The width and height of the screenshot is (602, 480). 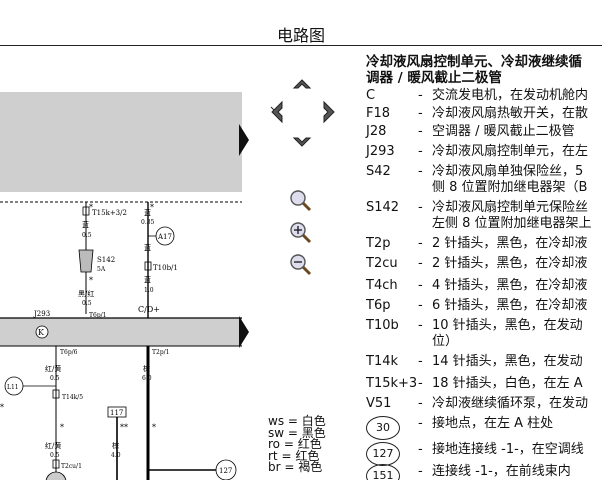 I want to click on legend-item-code: F18, so click(x=378, y=113).